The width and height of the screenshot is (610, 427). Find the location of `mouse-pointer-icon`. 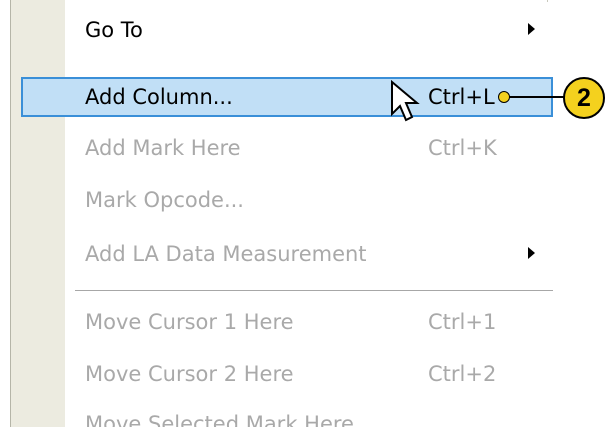

mouse-pointer-icon is located at coordinates (405, 101).